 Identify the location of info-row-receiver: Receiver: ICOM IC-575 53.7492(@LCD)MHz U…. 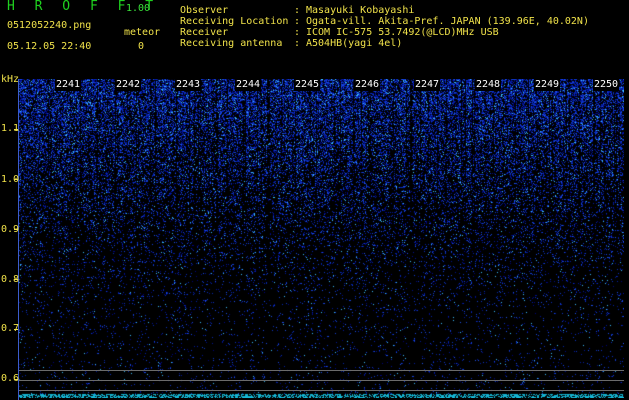
(384, 32).